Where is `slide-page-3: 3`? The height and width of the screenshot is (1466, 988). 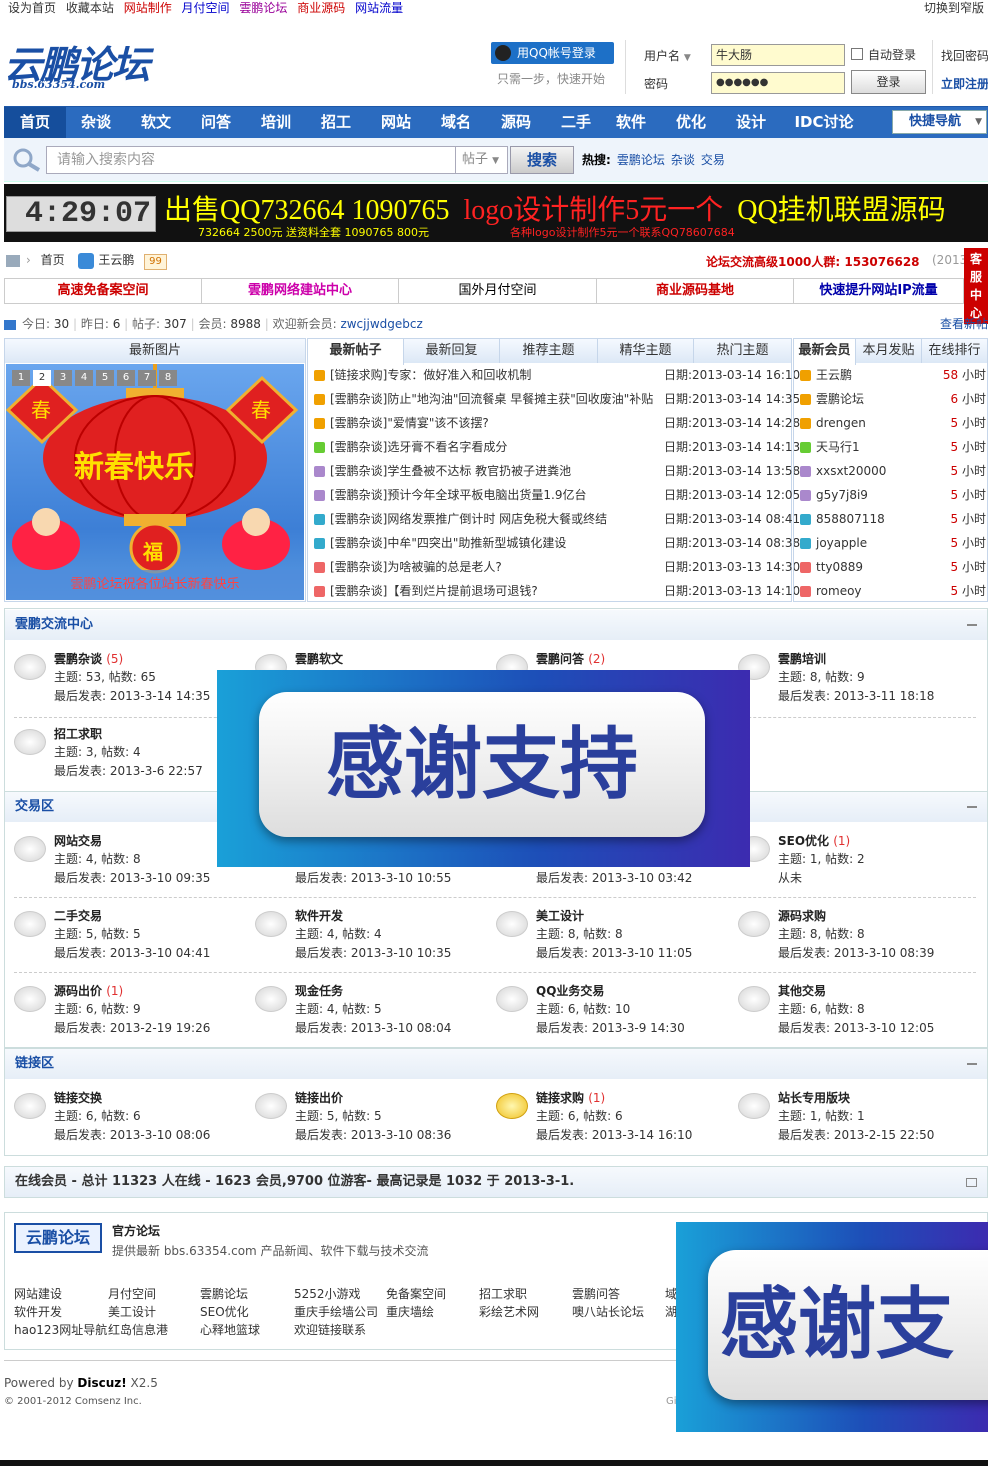 slide-page-3: 3 is located at coordinates (63, 378).